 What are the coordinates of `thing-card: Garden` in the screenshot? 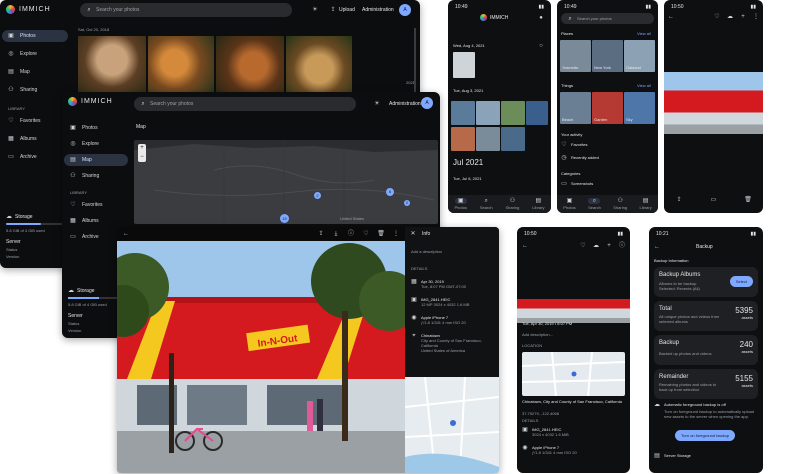 It's located at (607, 108).